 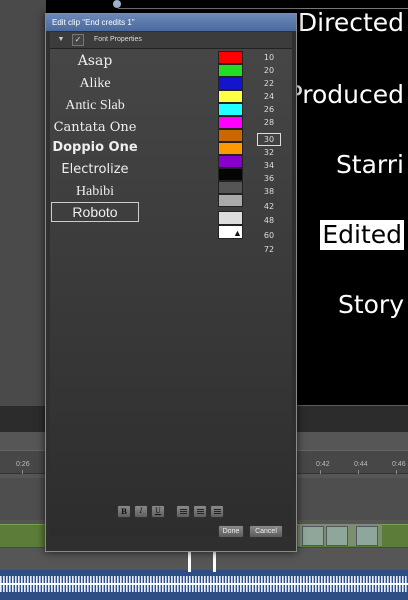 What do you see at coordinates (171, 40) in the screenshot?
I see `properties-tab-bar: ▼ ✓ Font Properties` at bounding box center [171, 40].